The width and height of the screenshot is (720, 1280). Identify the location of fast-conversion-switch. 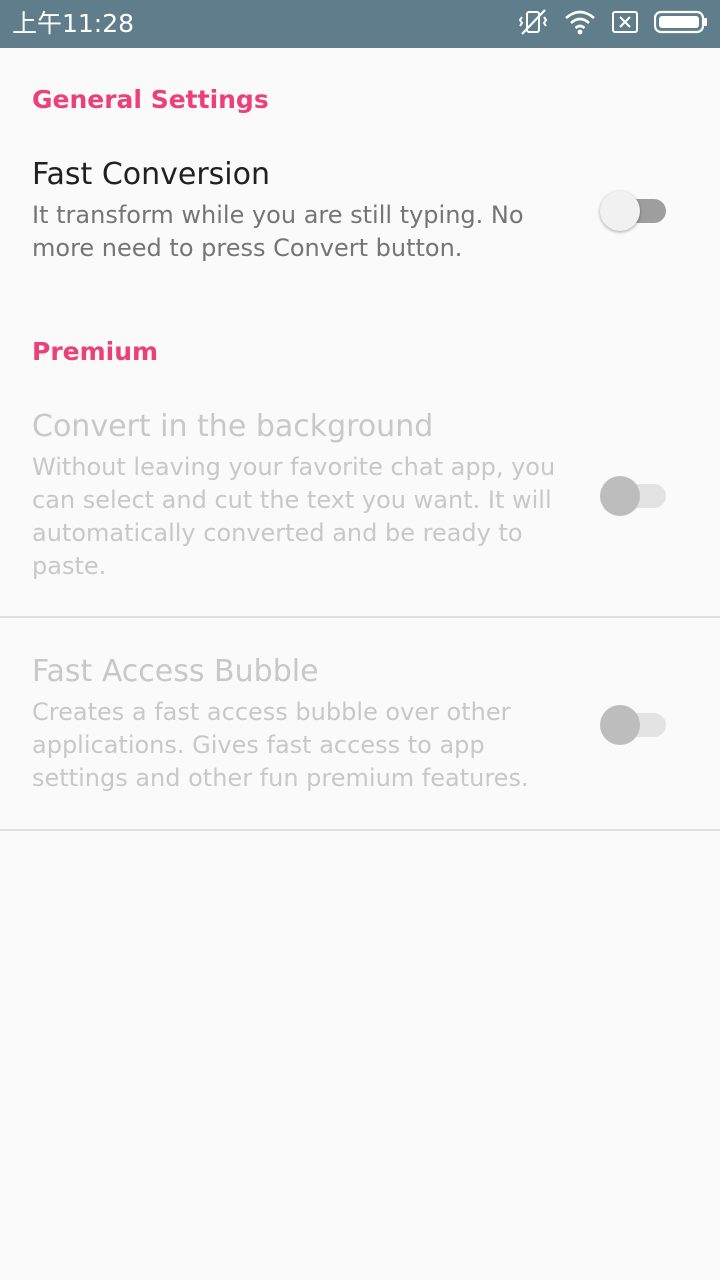
(633, 209).